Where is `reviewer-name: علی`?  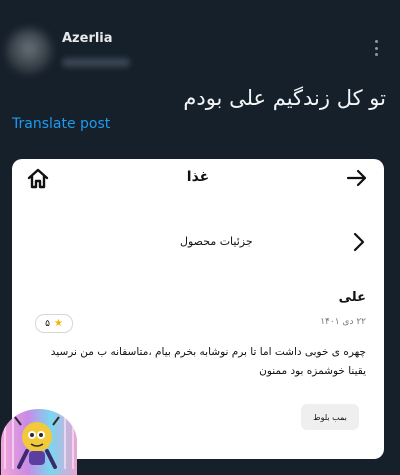
reviewer-name: علی is located at coordinates (352, 297).